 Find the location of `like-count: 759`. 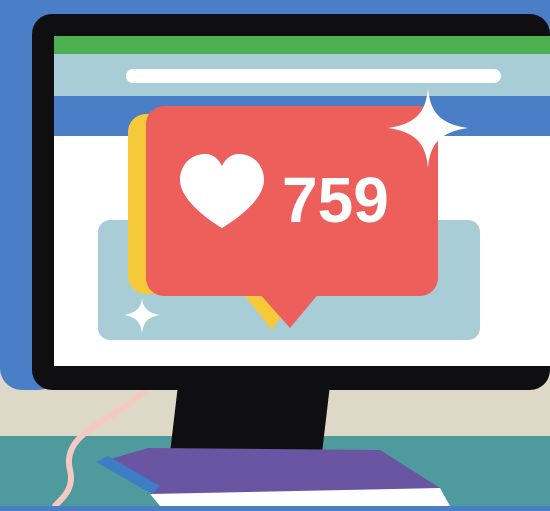

like-count: 759 is located at coordinates (335, 200).